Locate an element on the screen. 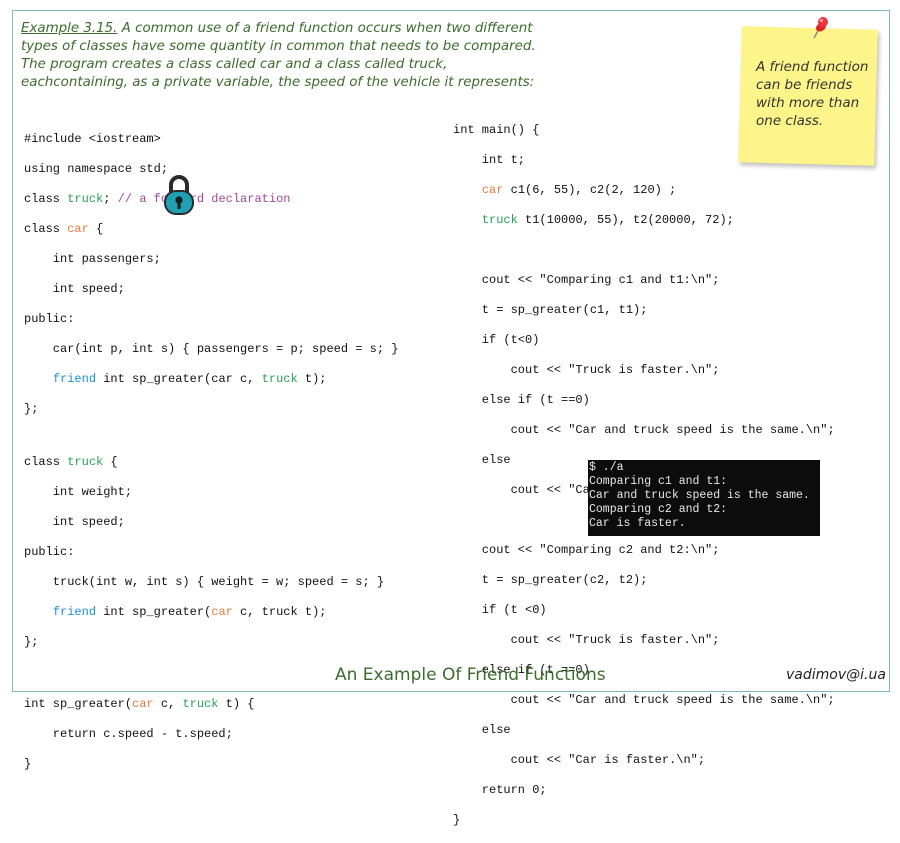 This screenshot has width=900, height=843. code-line: class car { is located at coordinates (64, 229).